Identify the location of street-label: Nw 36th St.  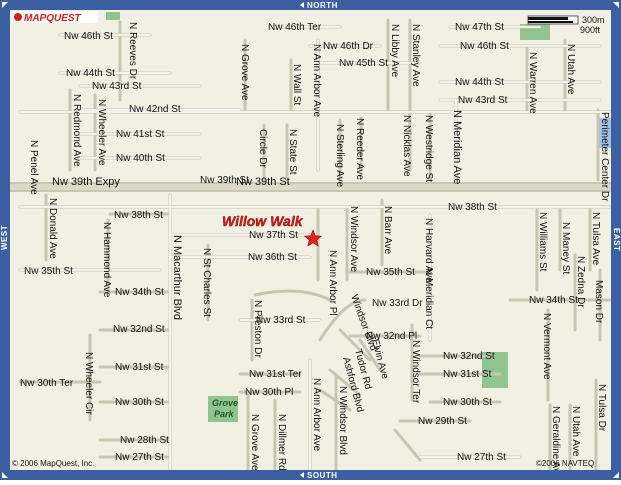
(272, 257).